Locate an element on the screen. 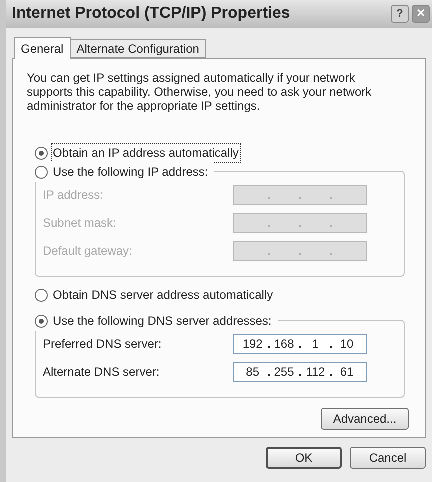  radio-label: Use the following IP address: is located at coordinates (130, 172).